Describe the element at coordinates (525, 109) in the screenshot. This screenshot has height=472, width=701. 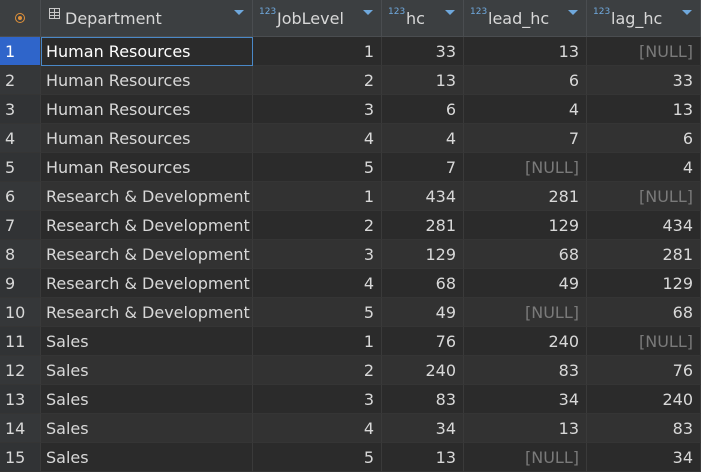
I see `cell-lead-hc: 4` at that location.